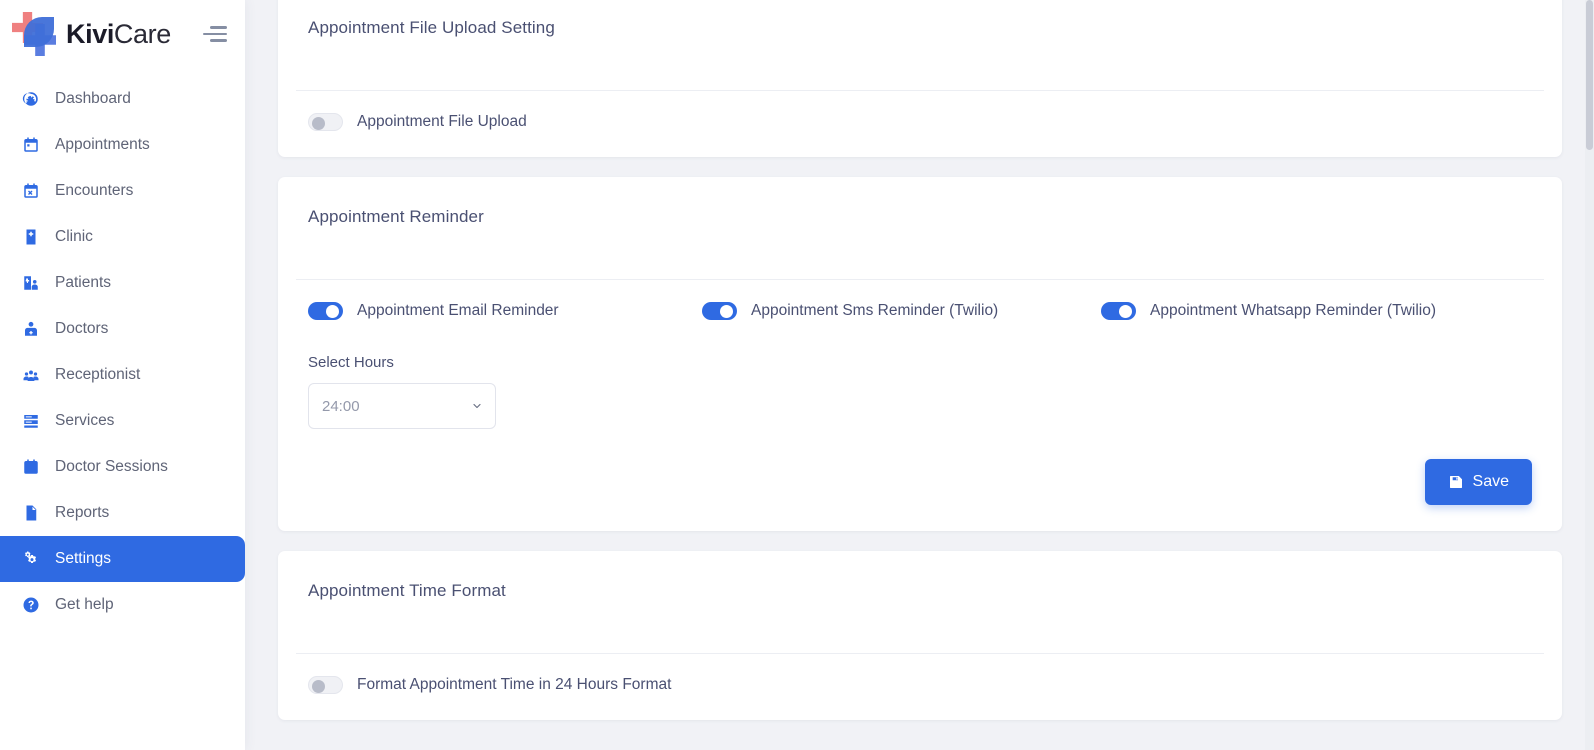 The height and width of the screenshot is (750, 1594). I want to click on brand-header: KiviCare, so click(122, 34).